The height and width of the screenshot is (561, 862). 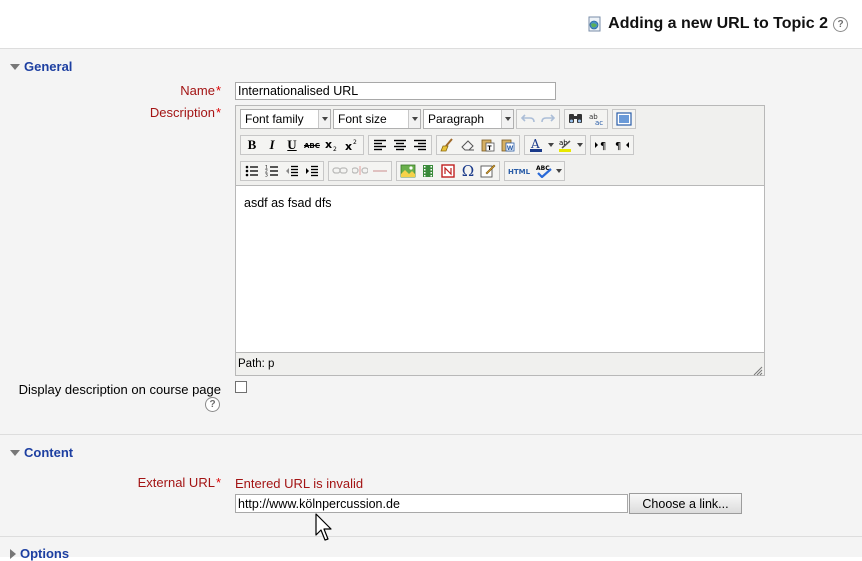 What do you see at coordinates (185, 112) in the screenshot?
I see `description-label: Description*` at bounding box center [185, 112].